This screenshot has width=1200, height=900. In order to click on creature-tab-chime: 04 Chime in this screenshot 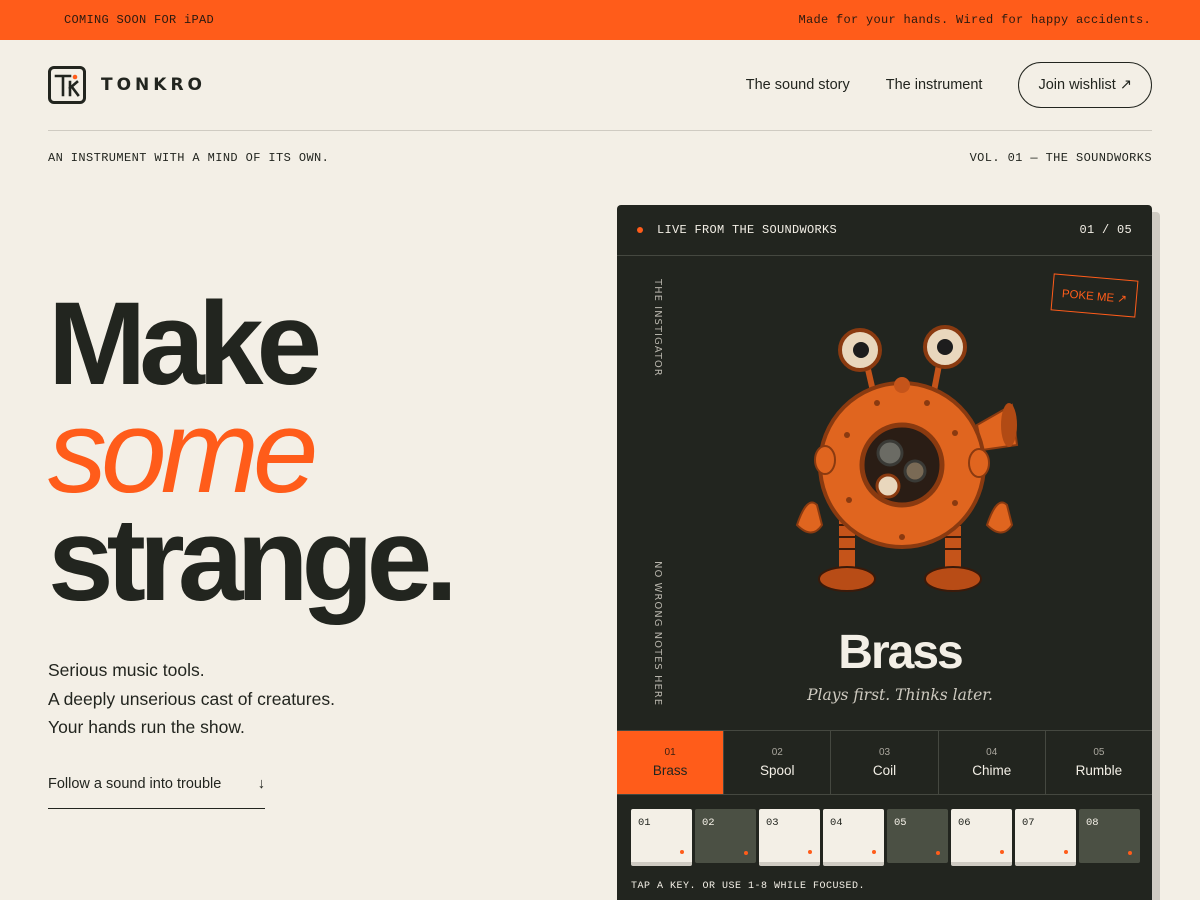, I will do `click(992, 762)`.